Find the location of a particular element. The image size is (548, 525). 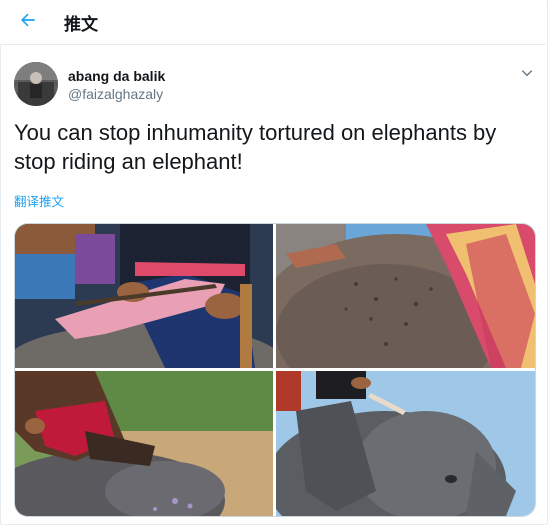

elephant-skin-wounds-photo is located at coordinates (405, 296).